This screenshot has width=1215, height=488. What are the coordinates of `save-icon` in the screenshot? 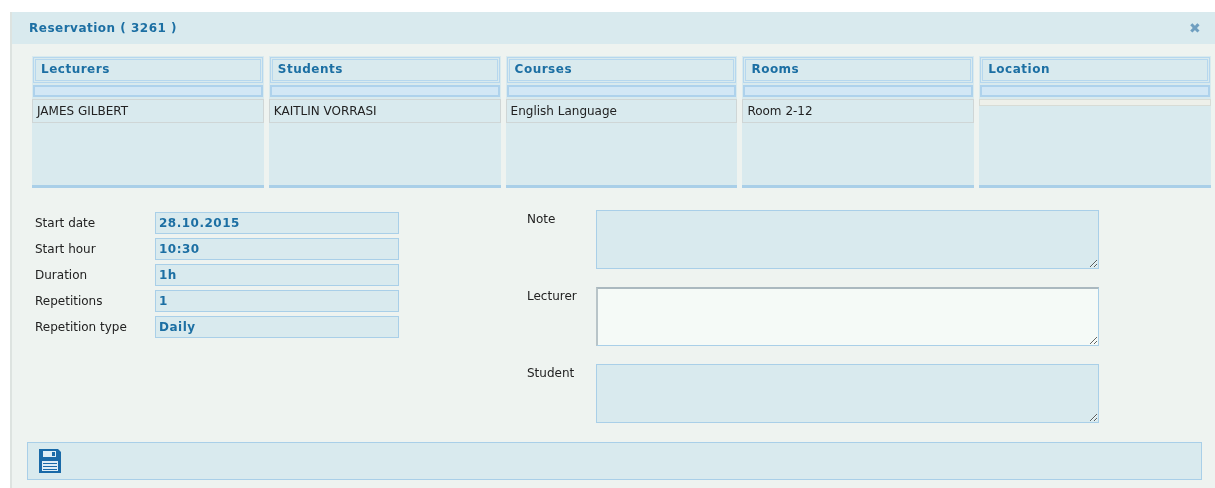 It's located at (50, 461).